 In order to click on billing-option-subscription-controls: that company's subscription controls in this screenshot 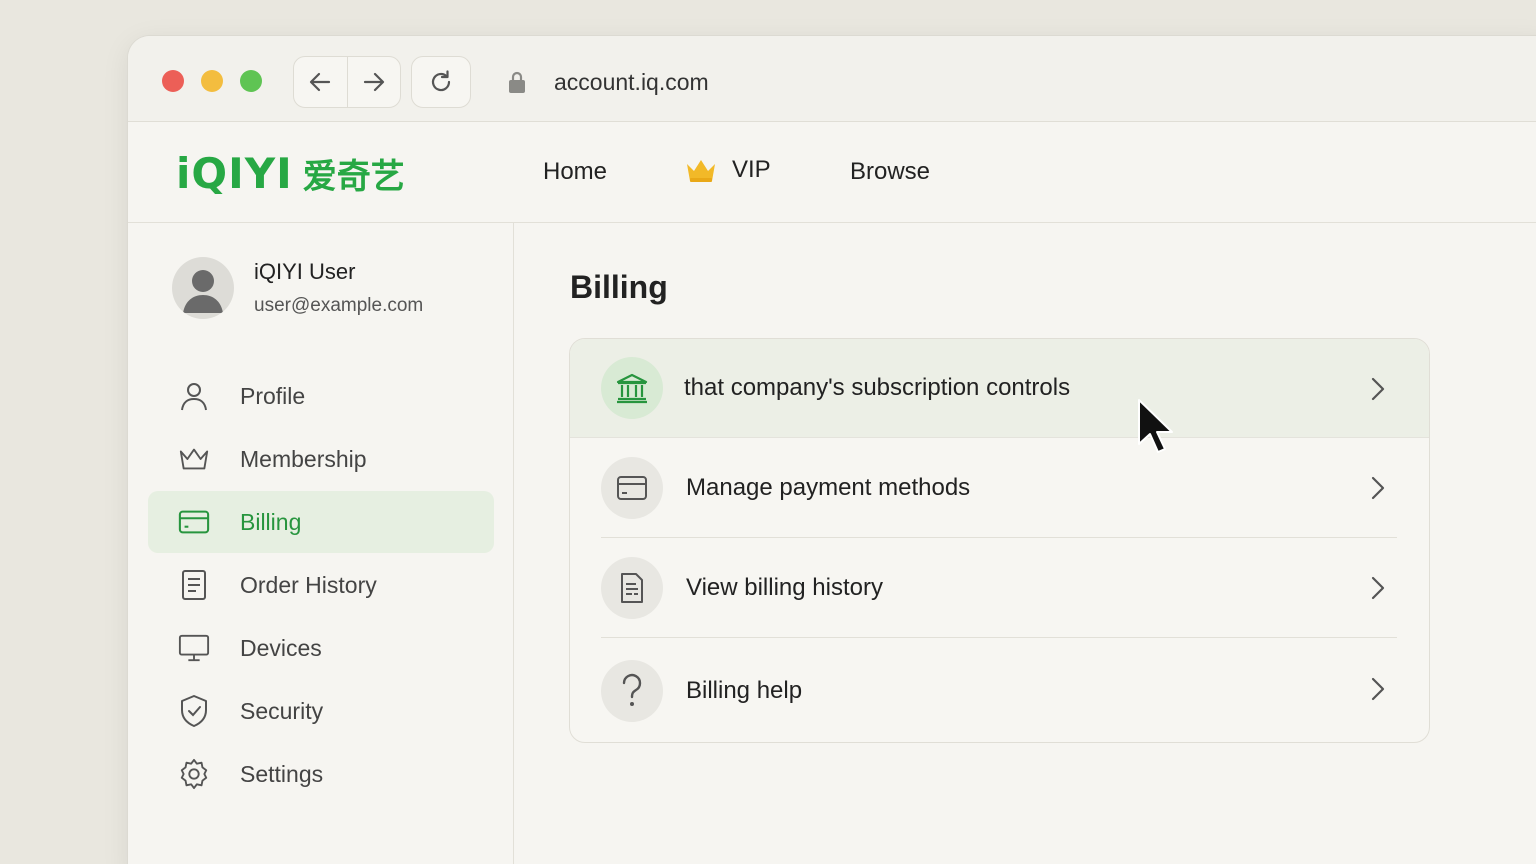, I will do `click(999, 388)`.